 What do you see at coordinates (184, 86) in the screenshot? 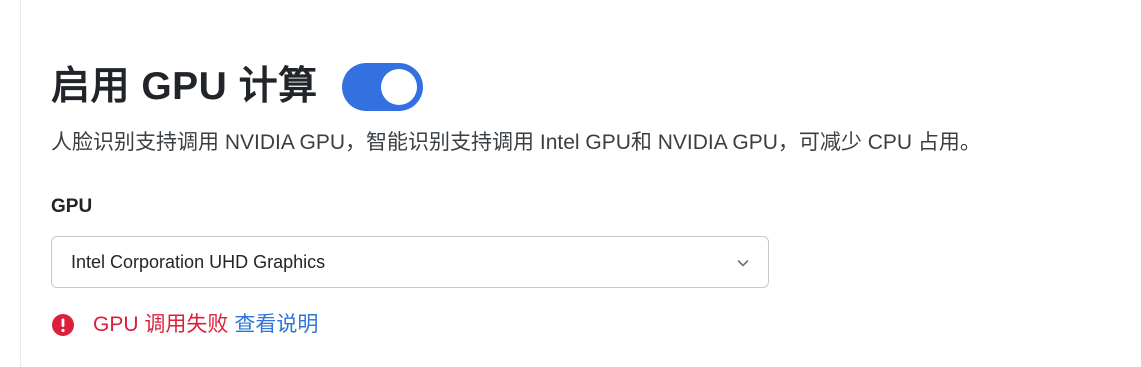
I see `section-title: 启用 GPU 计算` at bounding box center [184, 86].